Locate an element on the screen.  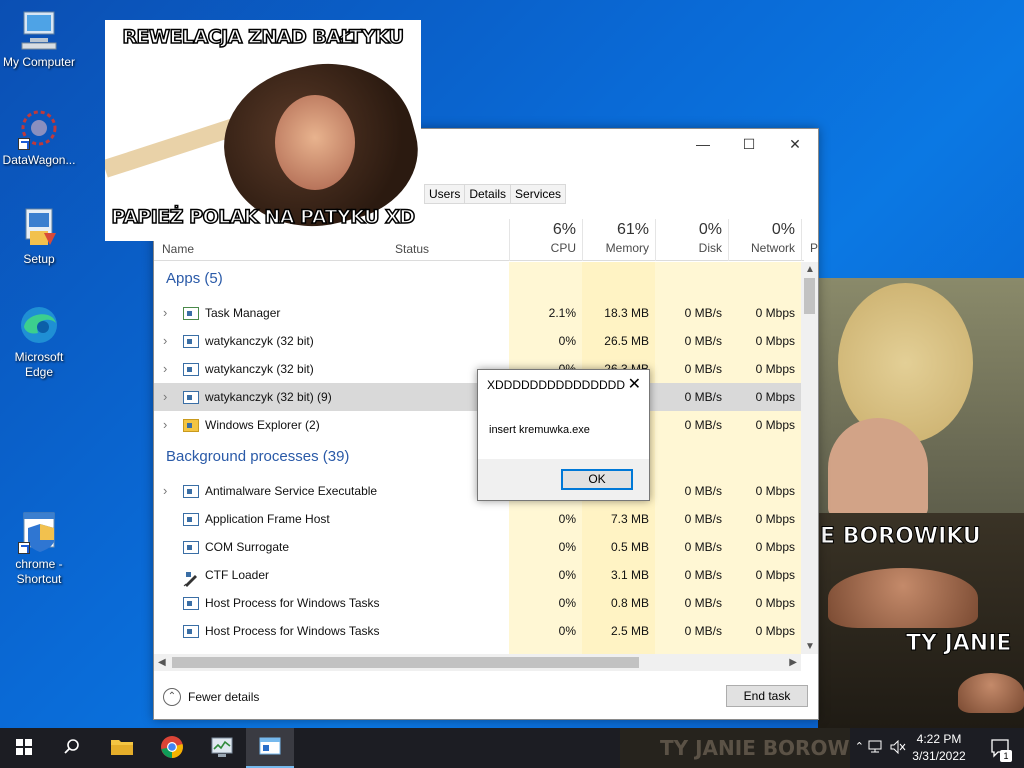
column-disk: 0% Disk is located at coordinates (691, 240).